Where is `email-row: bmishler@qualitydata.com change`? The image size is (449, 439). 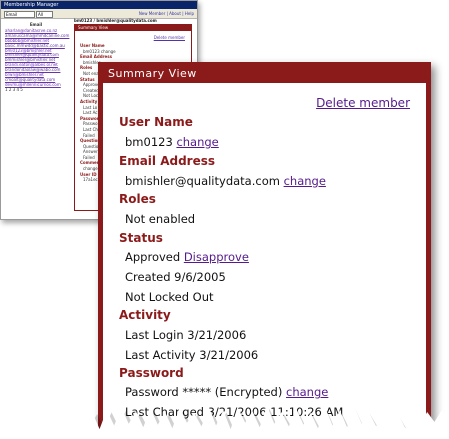
email-row: bmishler@qualitydata.com change is located at coordinates (225, 181).